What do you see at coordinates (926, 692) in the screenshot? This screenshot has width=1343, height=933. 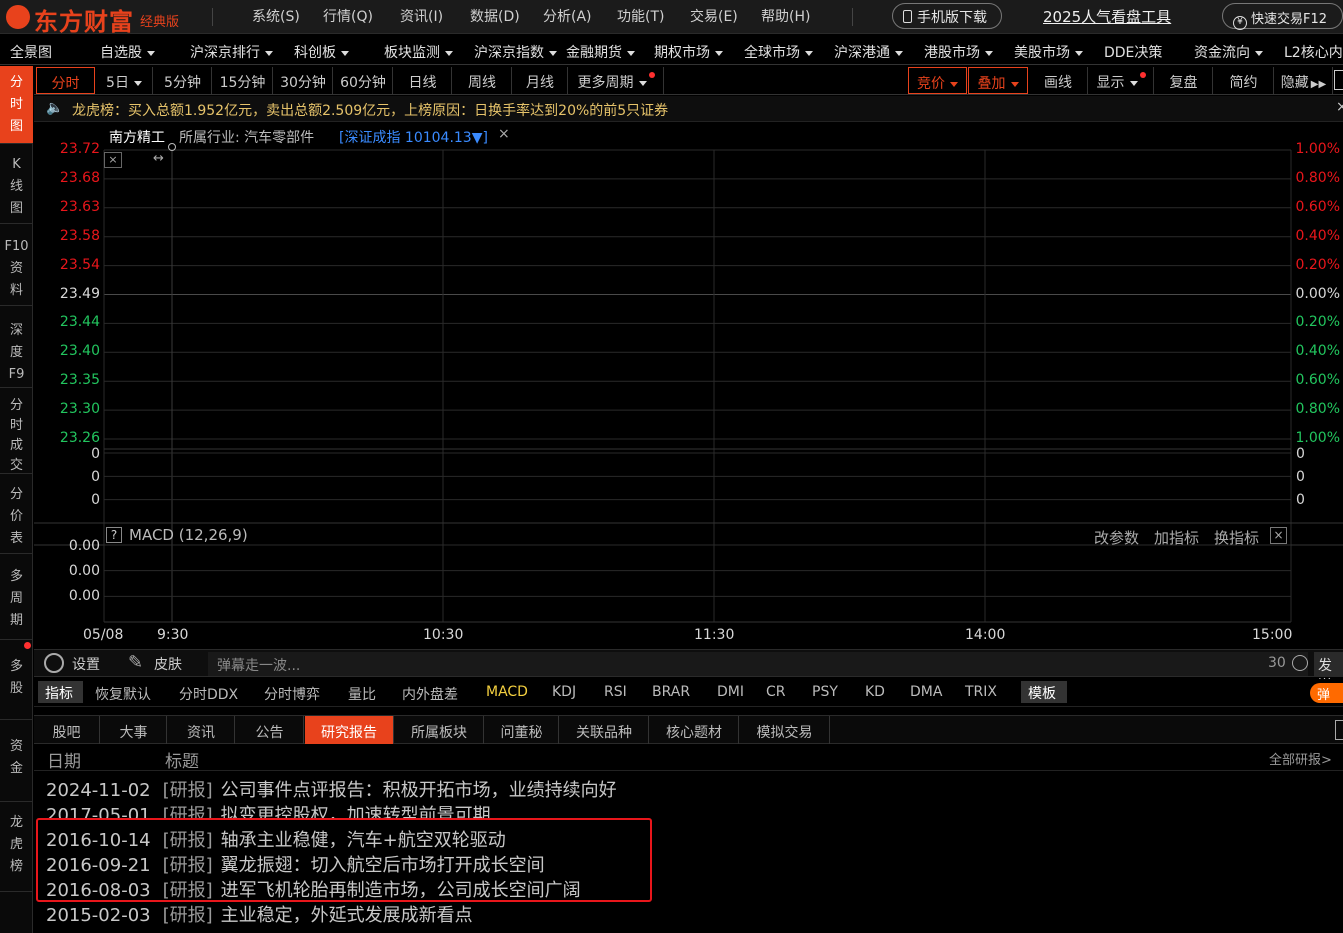 I see `indicator-dma: DMA` at bounding box center [926, 692].